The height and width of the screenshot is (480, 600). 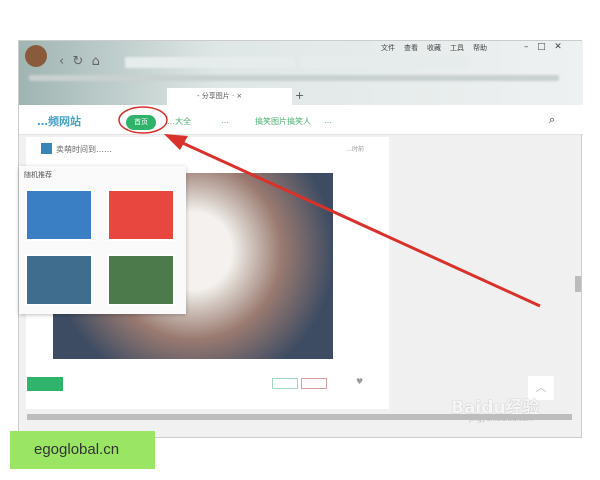 I want to click on arrow-head-icon, so click(x=176, y=142).